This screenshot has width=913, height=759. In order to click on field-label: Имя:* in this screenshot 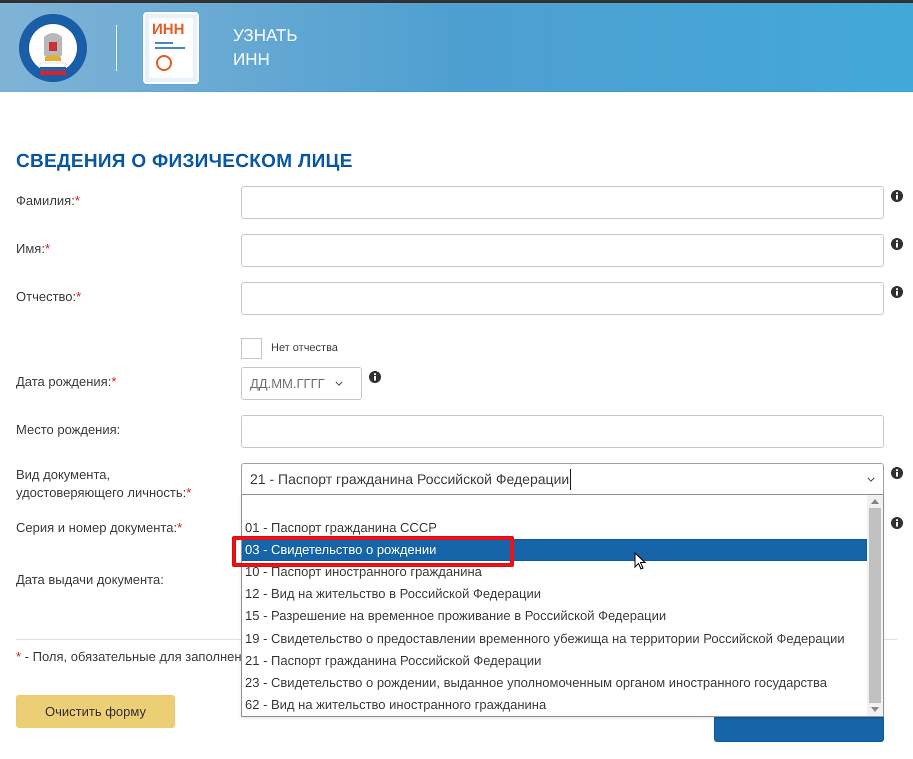, I will do `click(33, 249)`.